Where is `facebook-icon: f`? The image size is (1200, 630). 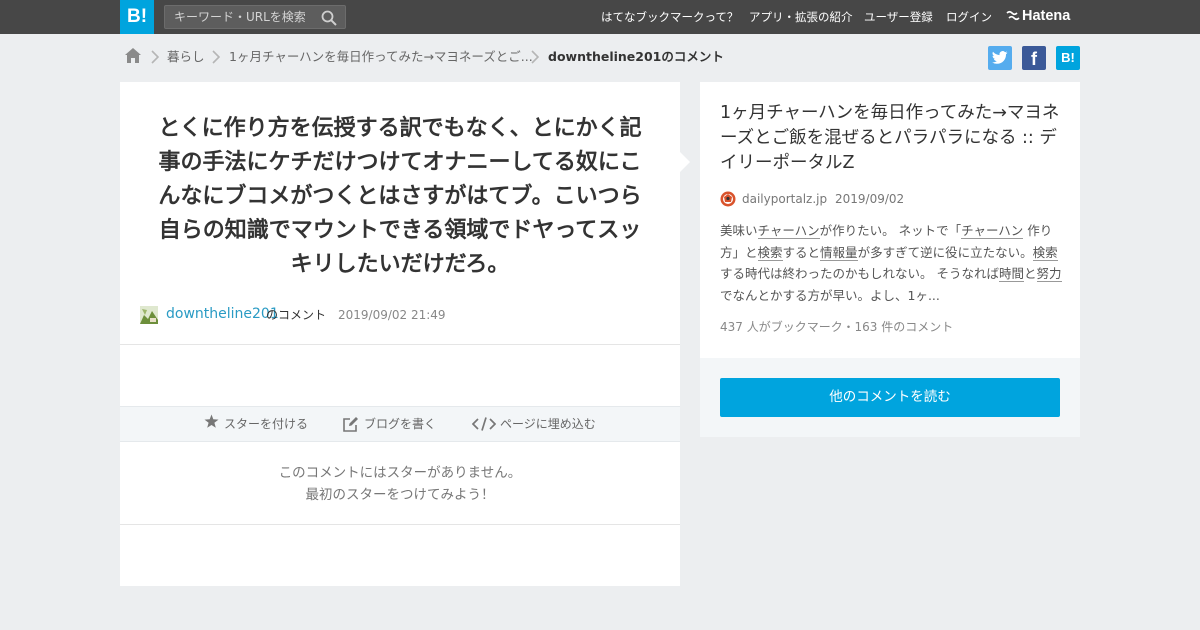
facebook-icon: f is located at coordinates (1034, 59).